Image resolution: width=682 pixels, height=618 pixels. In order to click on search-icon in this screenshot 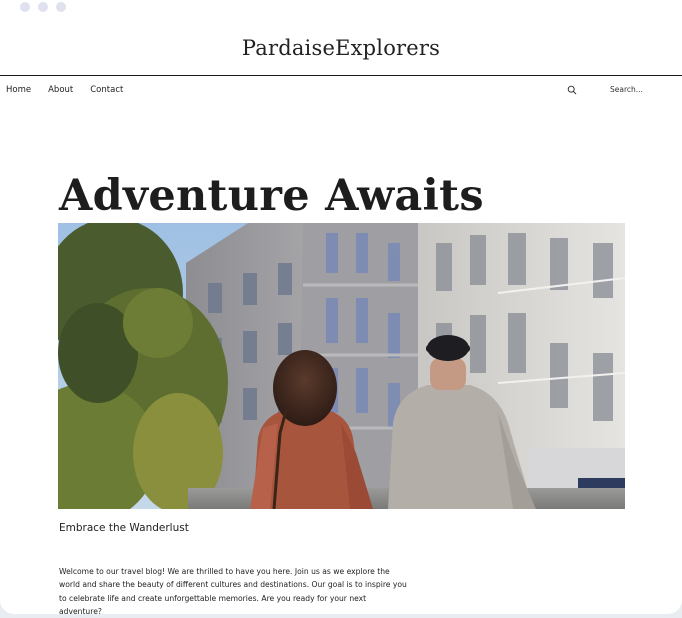, I will do `click(572, 90)`.